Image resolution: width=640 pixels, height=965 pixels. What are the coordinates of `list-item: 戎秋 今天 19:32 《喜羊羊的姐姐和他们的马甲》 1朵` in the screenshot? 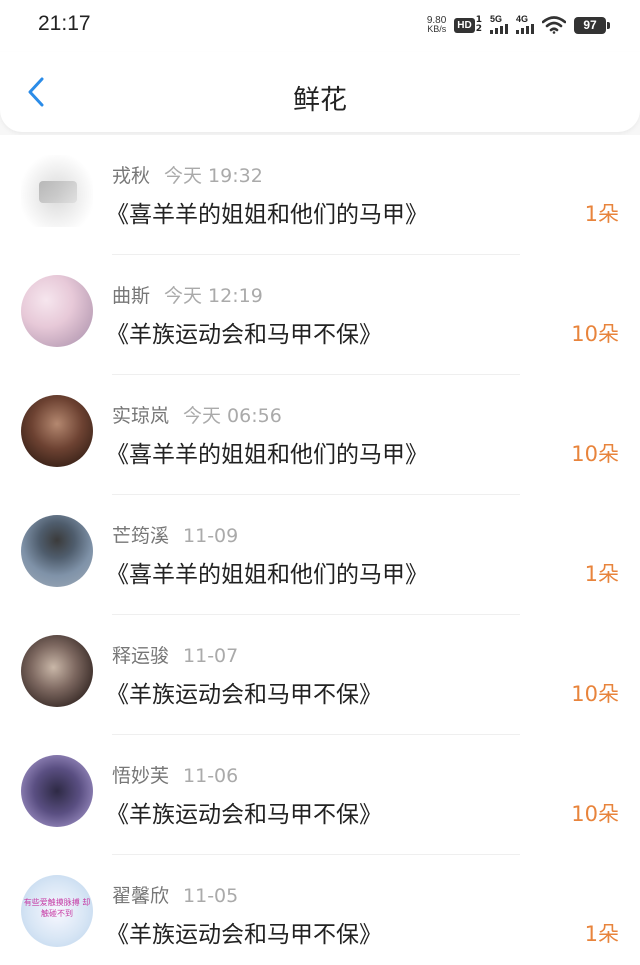 It's located at (320, 195).